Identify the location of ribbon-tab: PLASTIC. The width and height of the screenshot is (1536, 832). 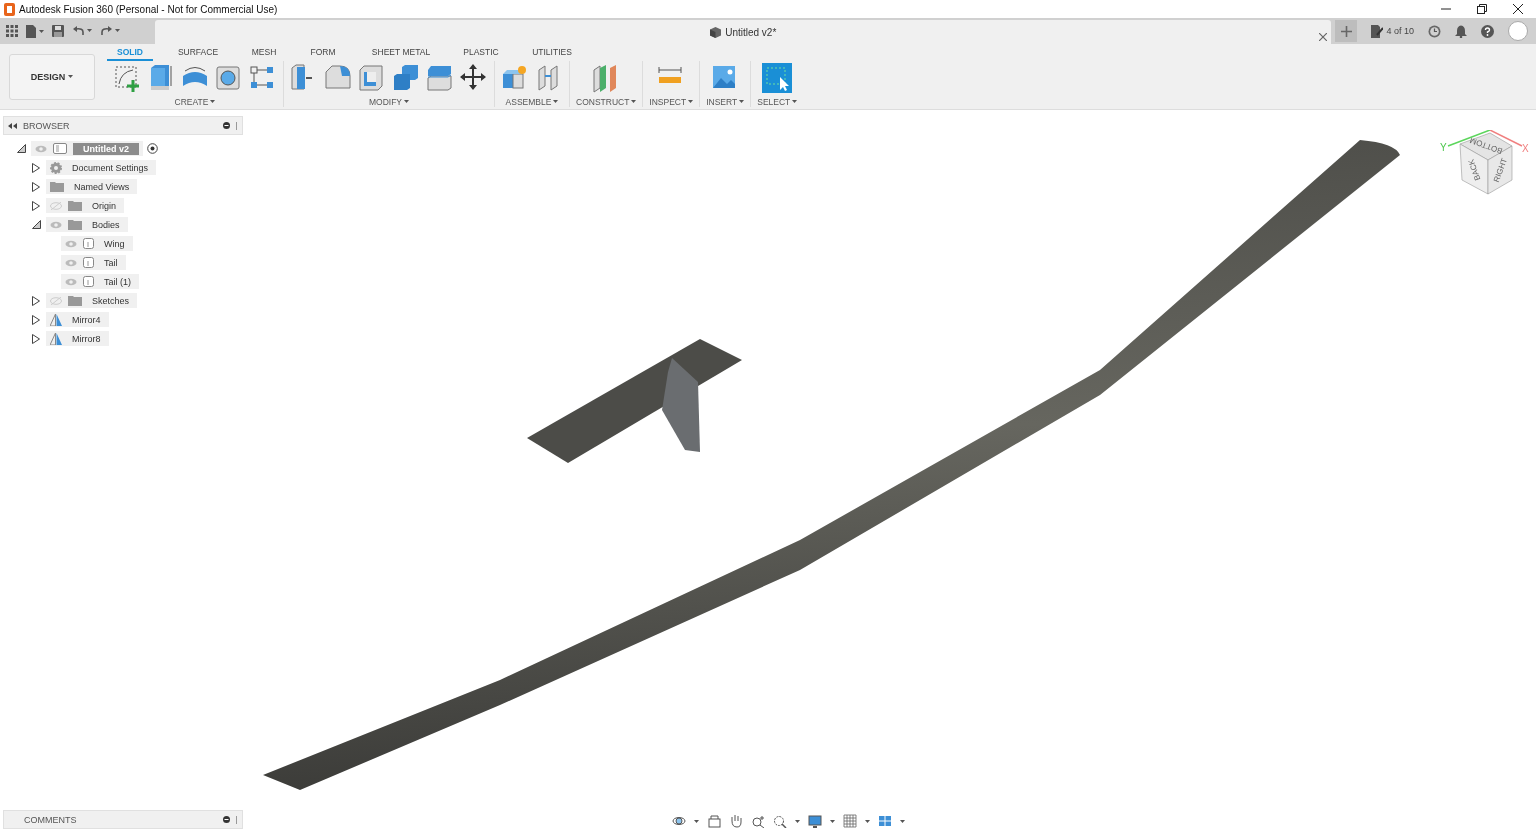
(481, 53).